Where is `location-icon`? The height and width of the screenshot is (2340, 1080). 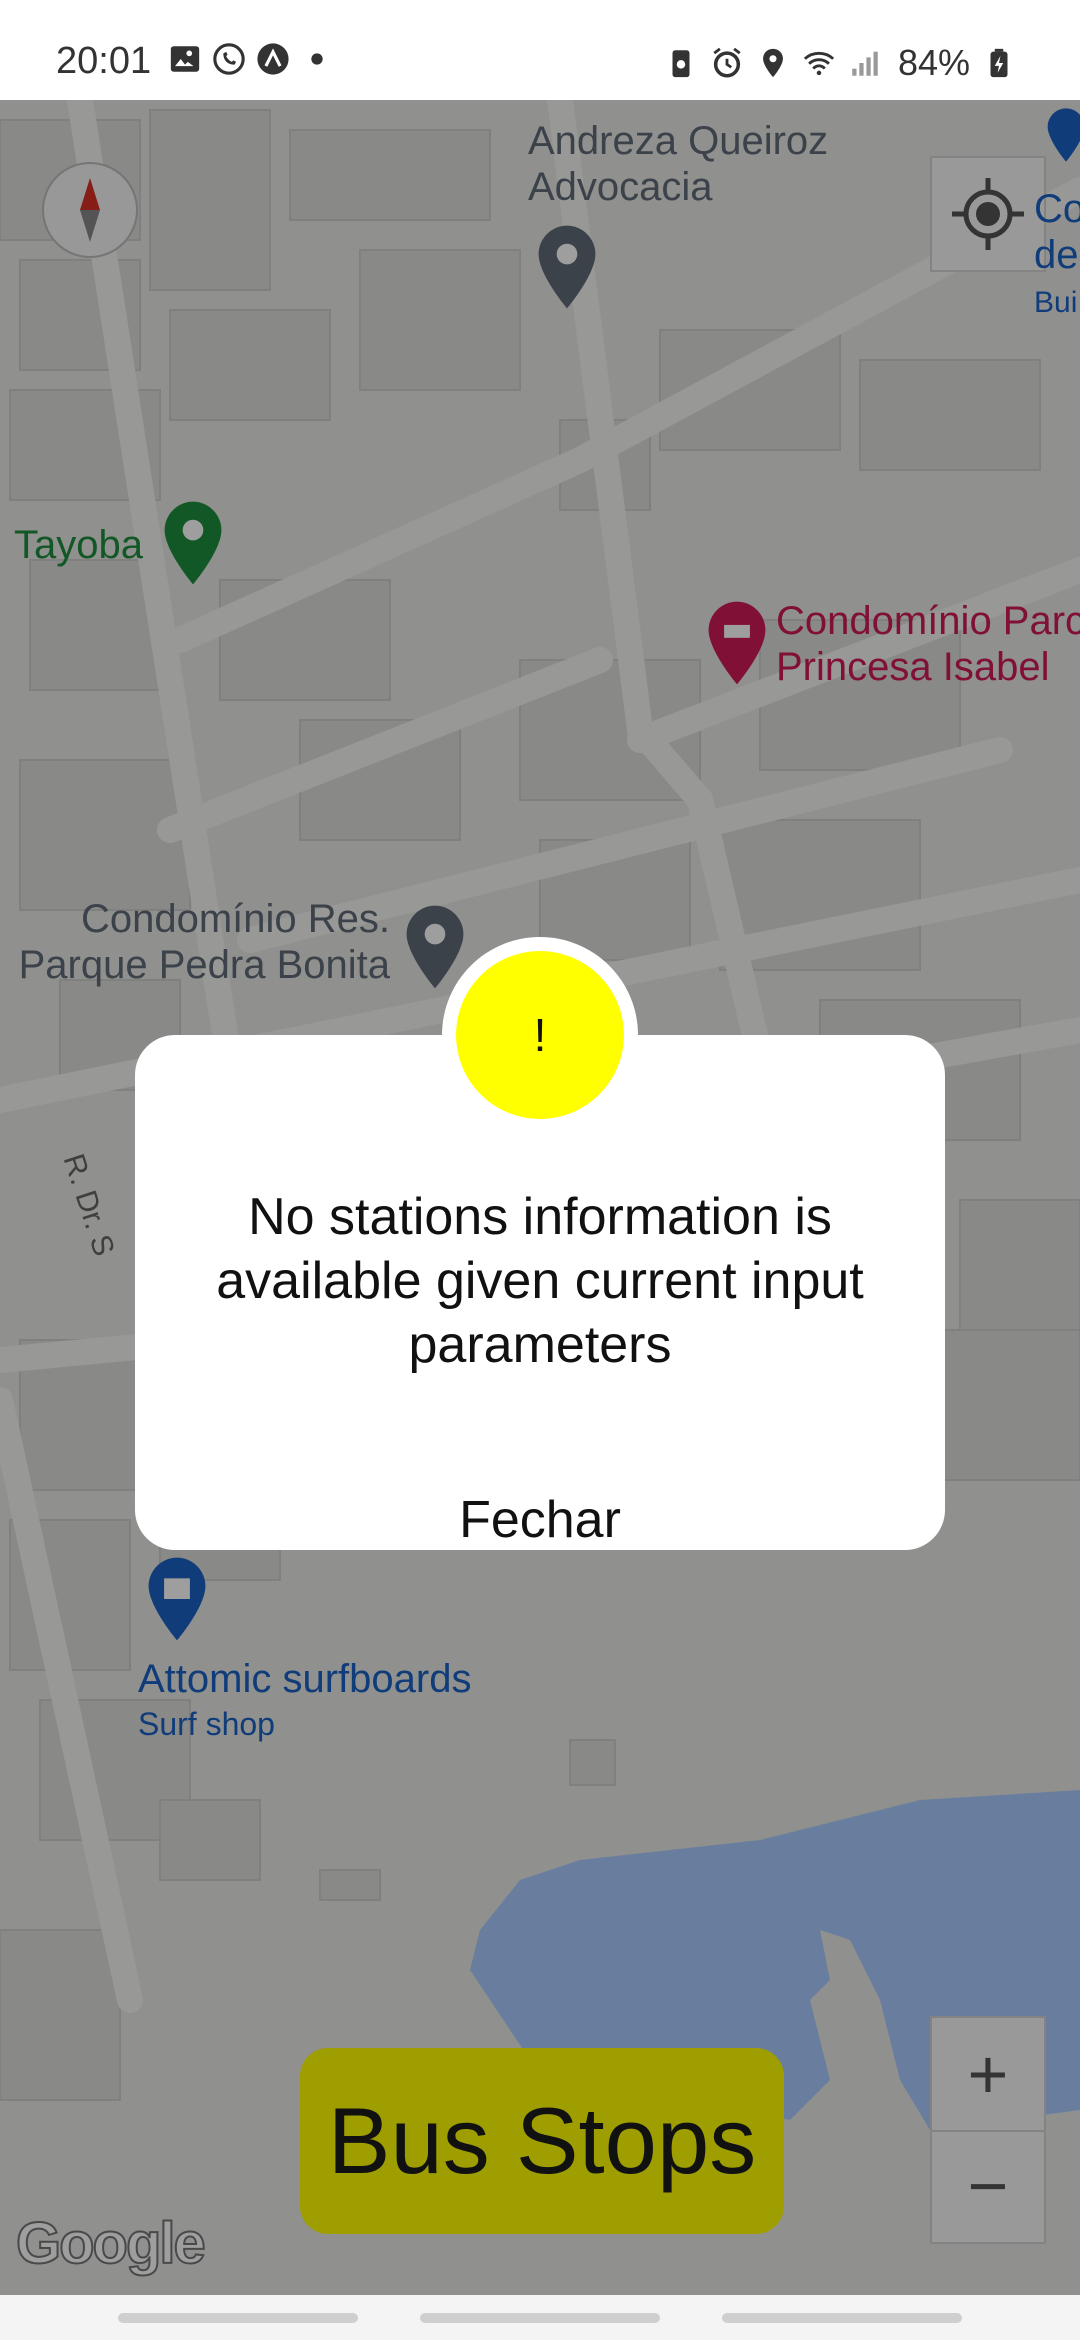
location-icon is located at coordinates (773, 63).